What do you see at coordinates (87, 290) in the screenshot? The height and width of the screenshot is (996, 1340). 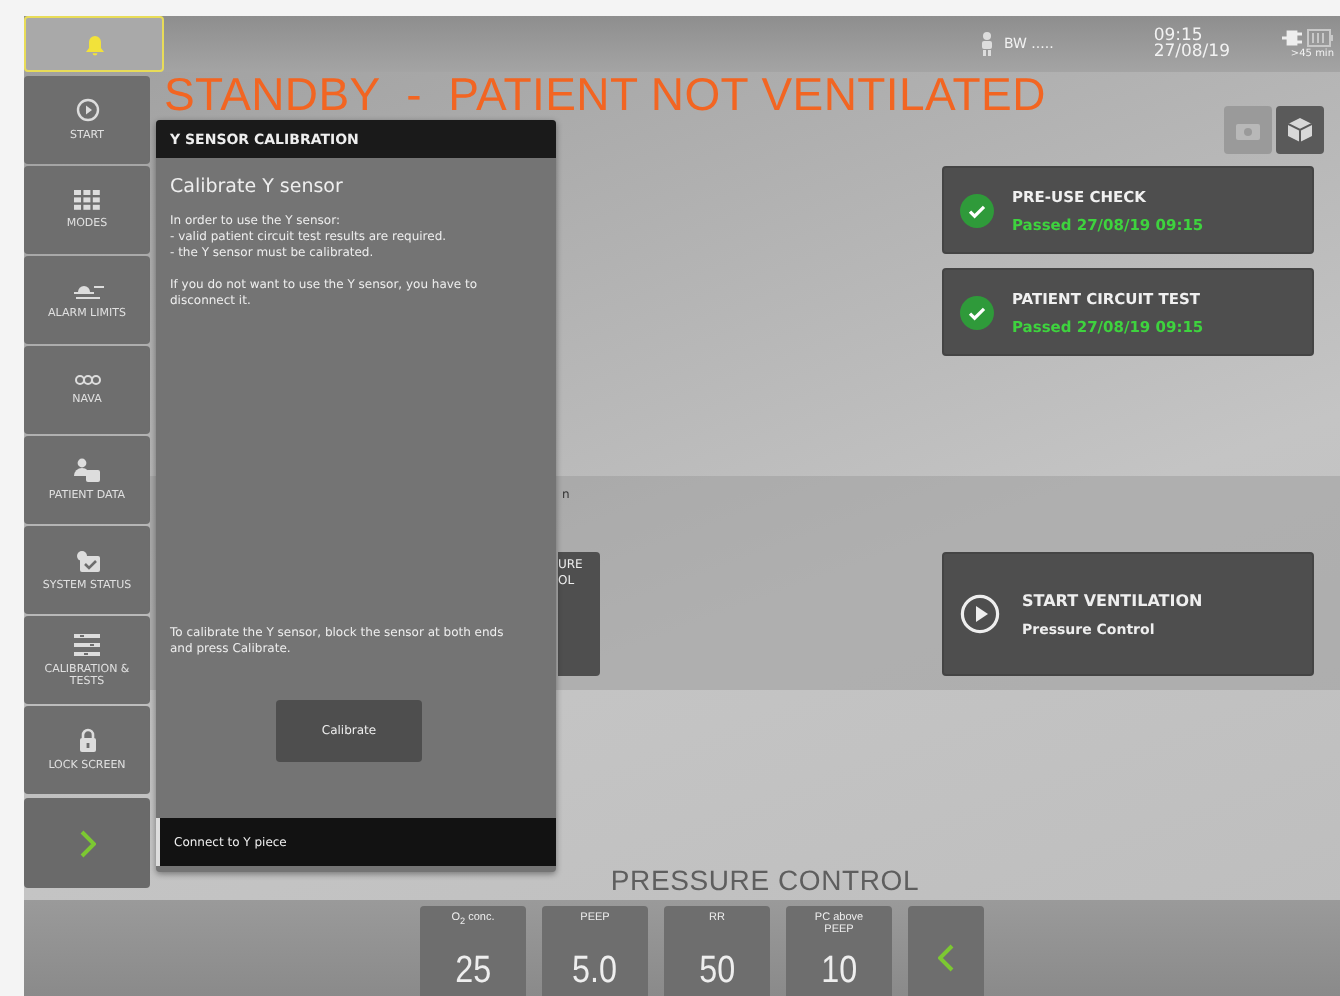 I see `bell-slider-icon` at bounding box center [87, 290].